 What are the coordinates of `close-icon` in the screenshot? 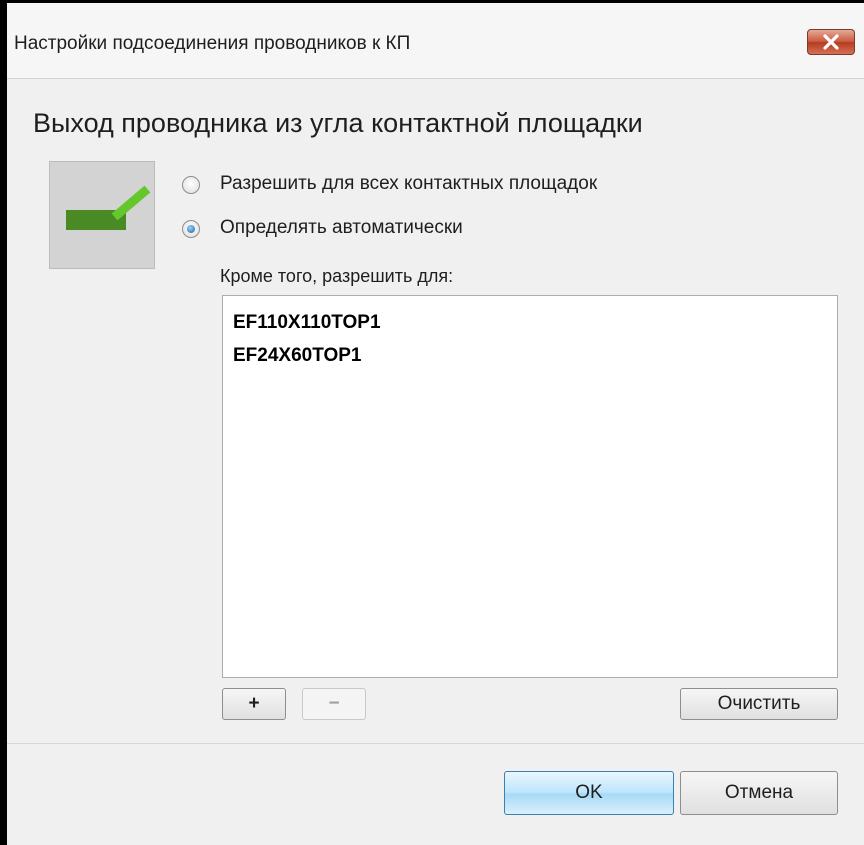 It's located at (831, 42).